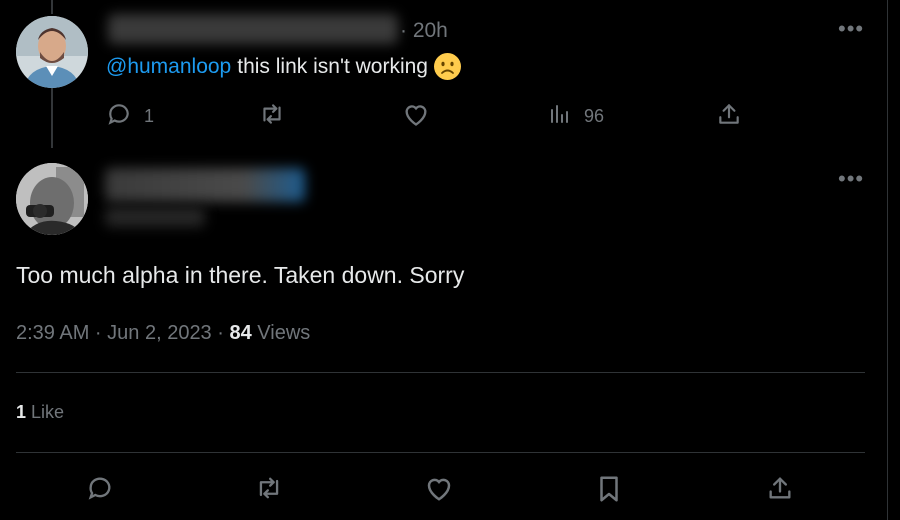 This screenshot has width=900, height=520. I want to click on tweet-meta: 2:39 AM · Jun 2, 2023 · 84 Views, so click(163, 333).